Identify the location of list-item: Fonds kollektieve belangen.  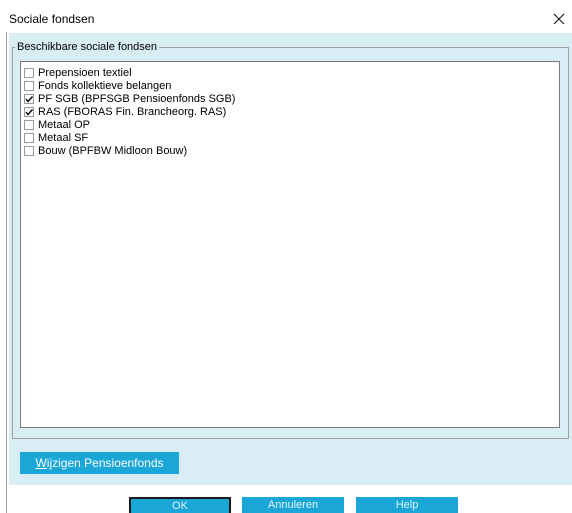
(97, 86).